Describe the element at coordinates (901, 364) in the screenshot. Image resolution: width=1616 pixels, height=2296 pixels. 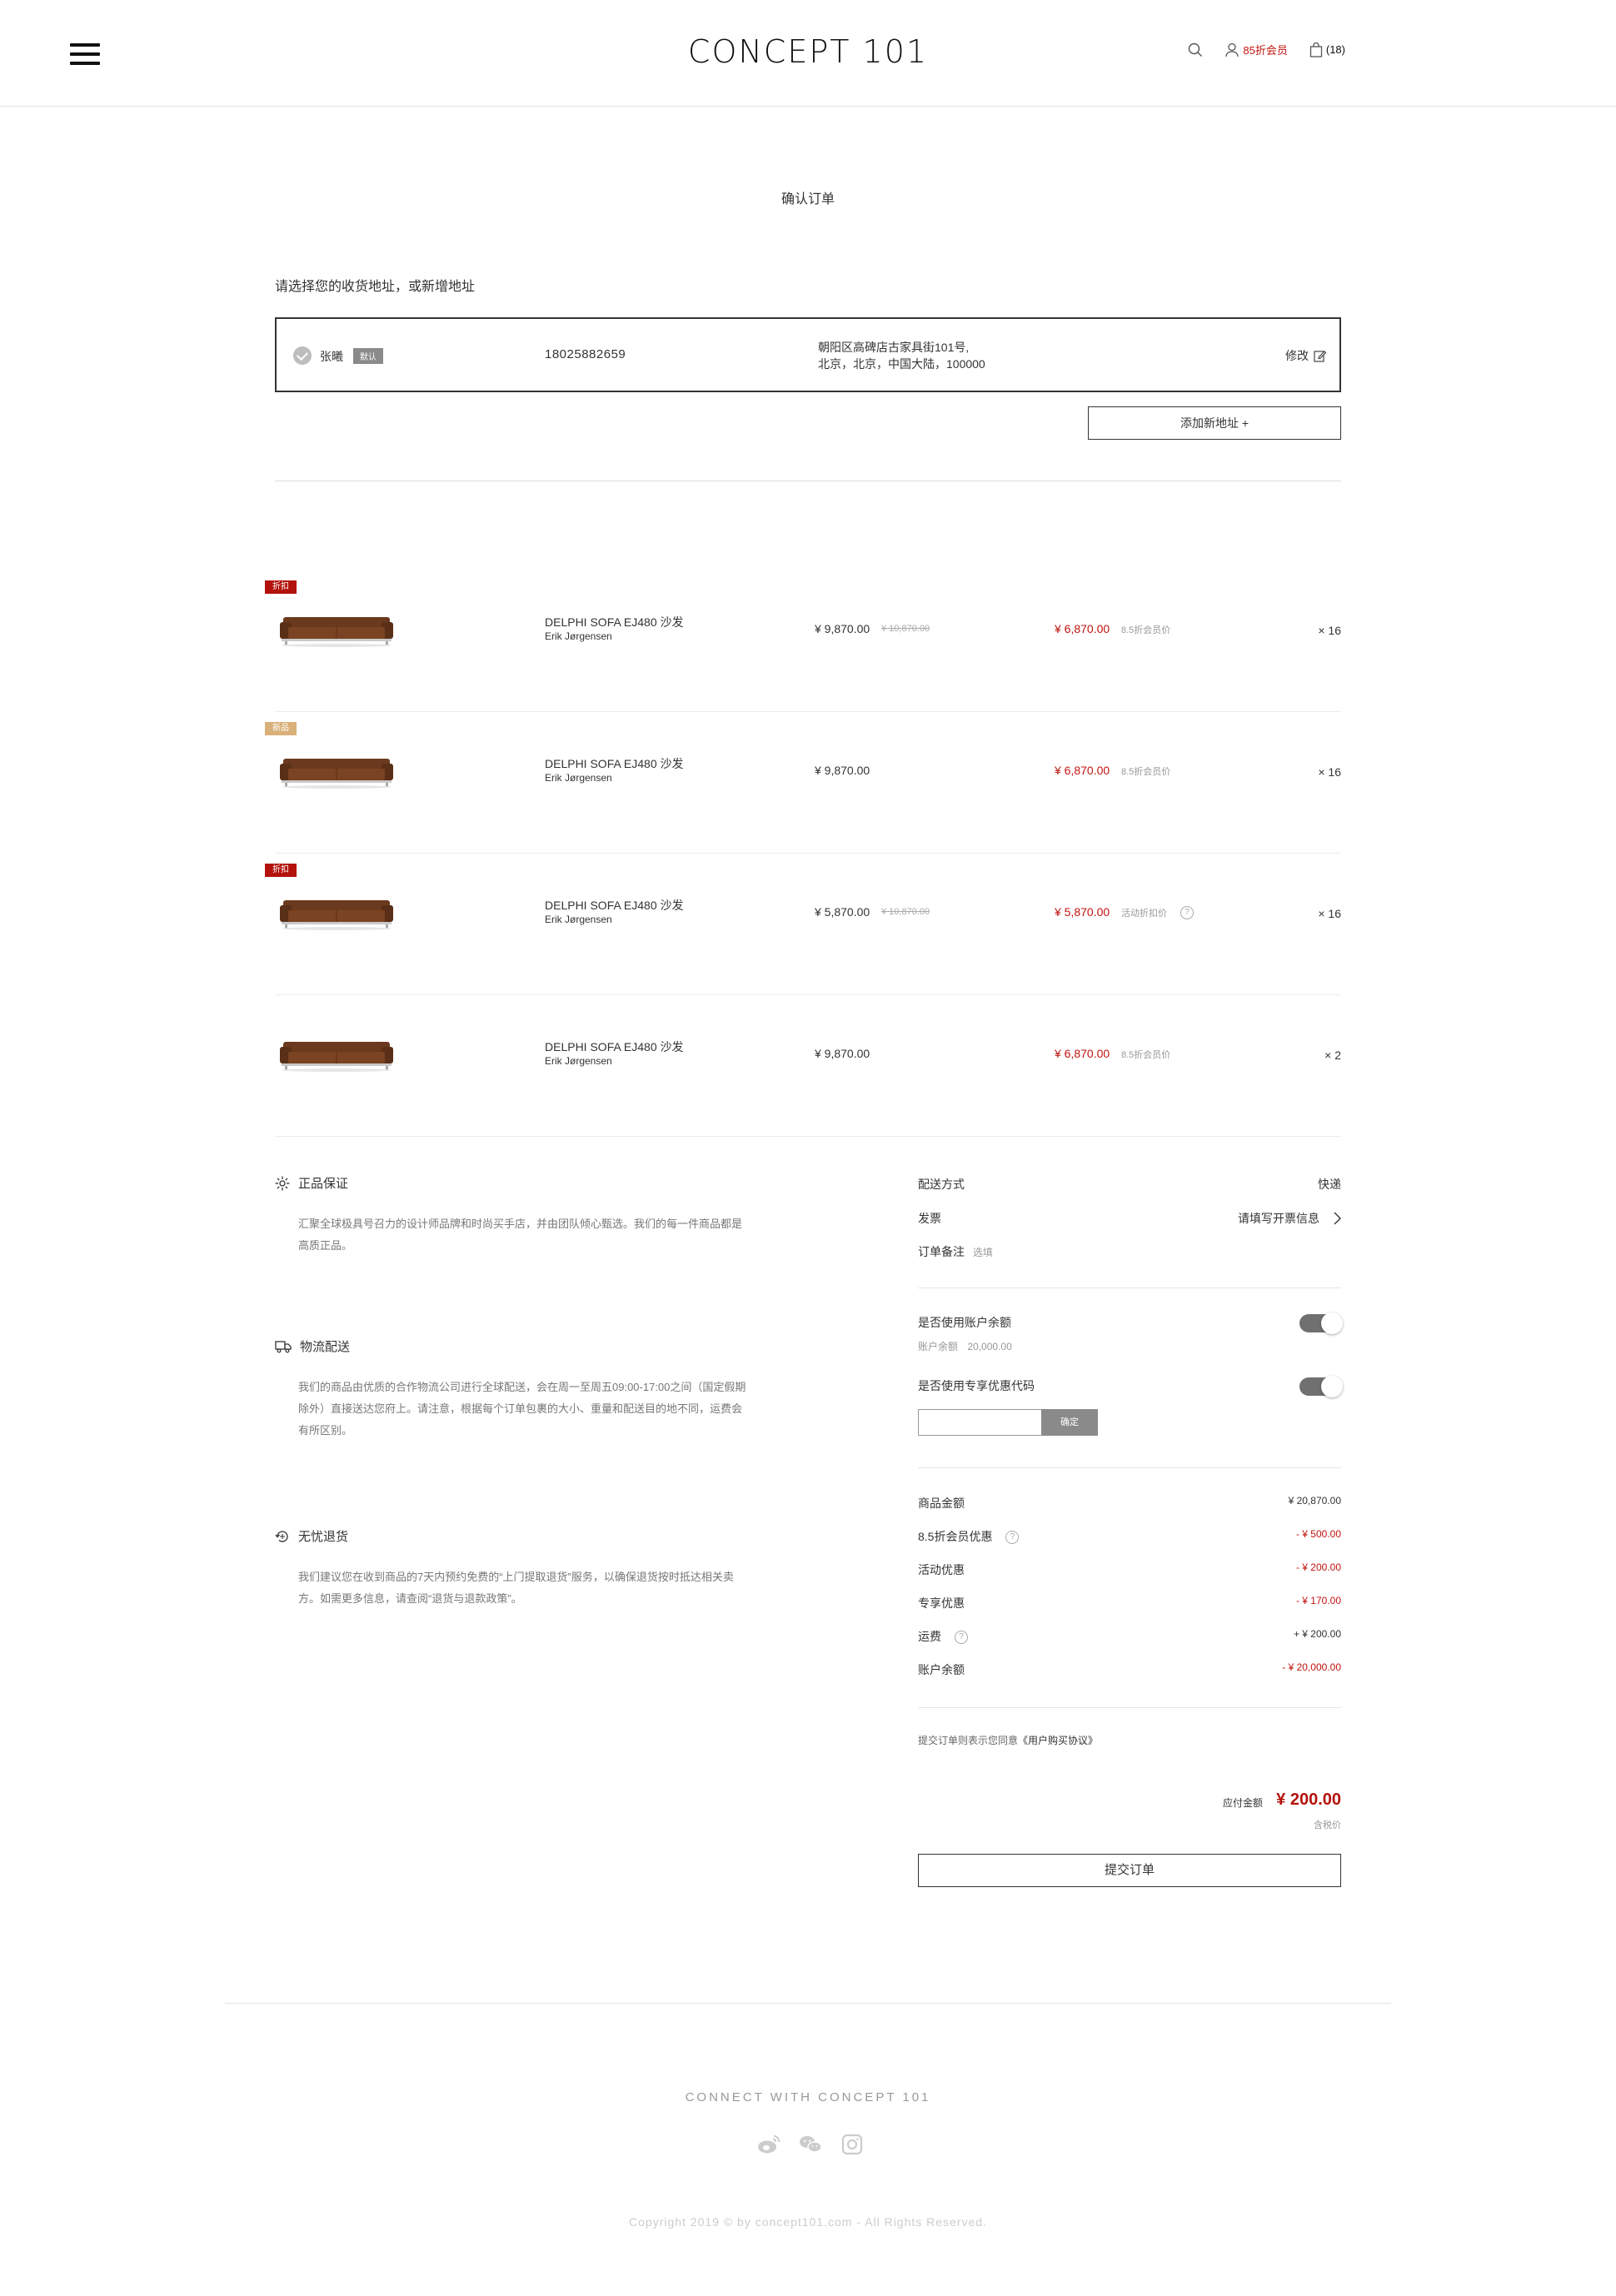
I see `address-line-2: 北京，北京，中国大陆，100000` at that location.